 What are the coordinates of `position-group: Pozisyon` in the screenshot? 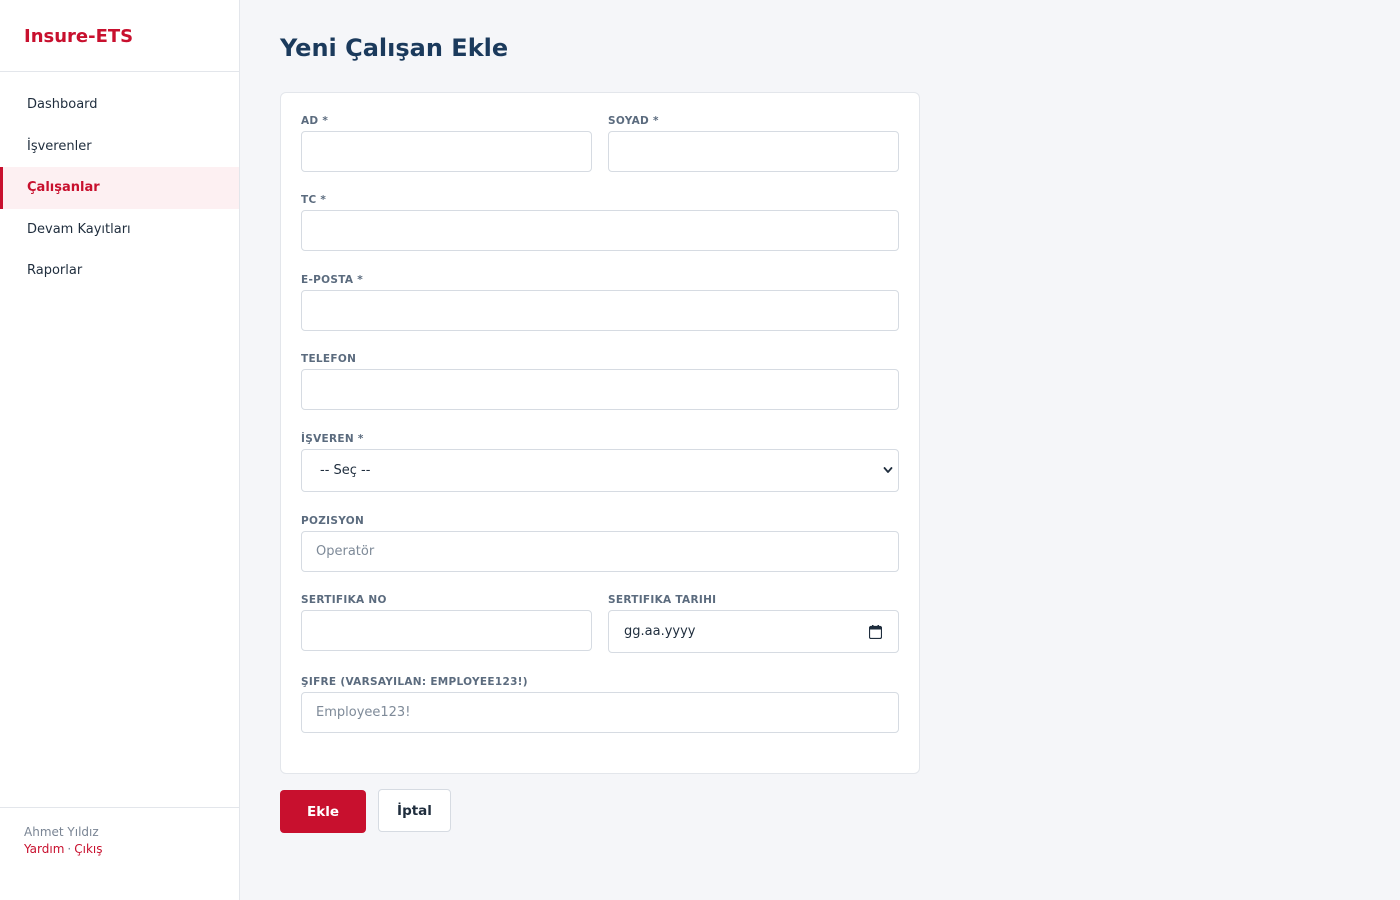 It's located at (600, 543).